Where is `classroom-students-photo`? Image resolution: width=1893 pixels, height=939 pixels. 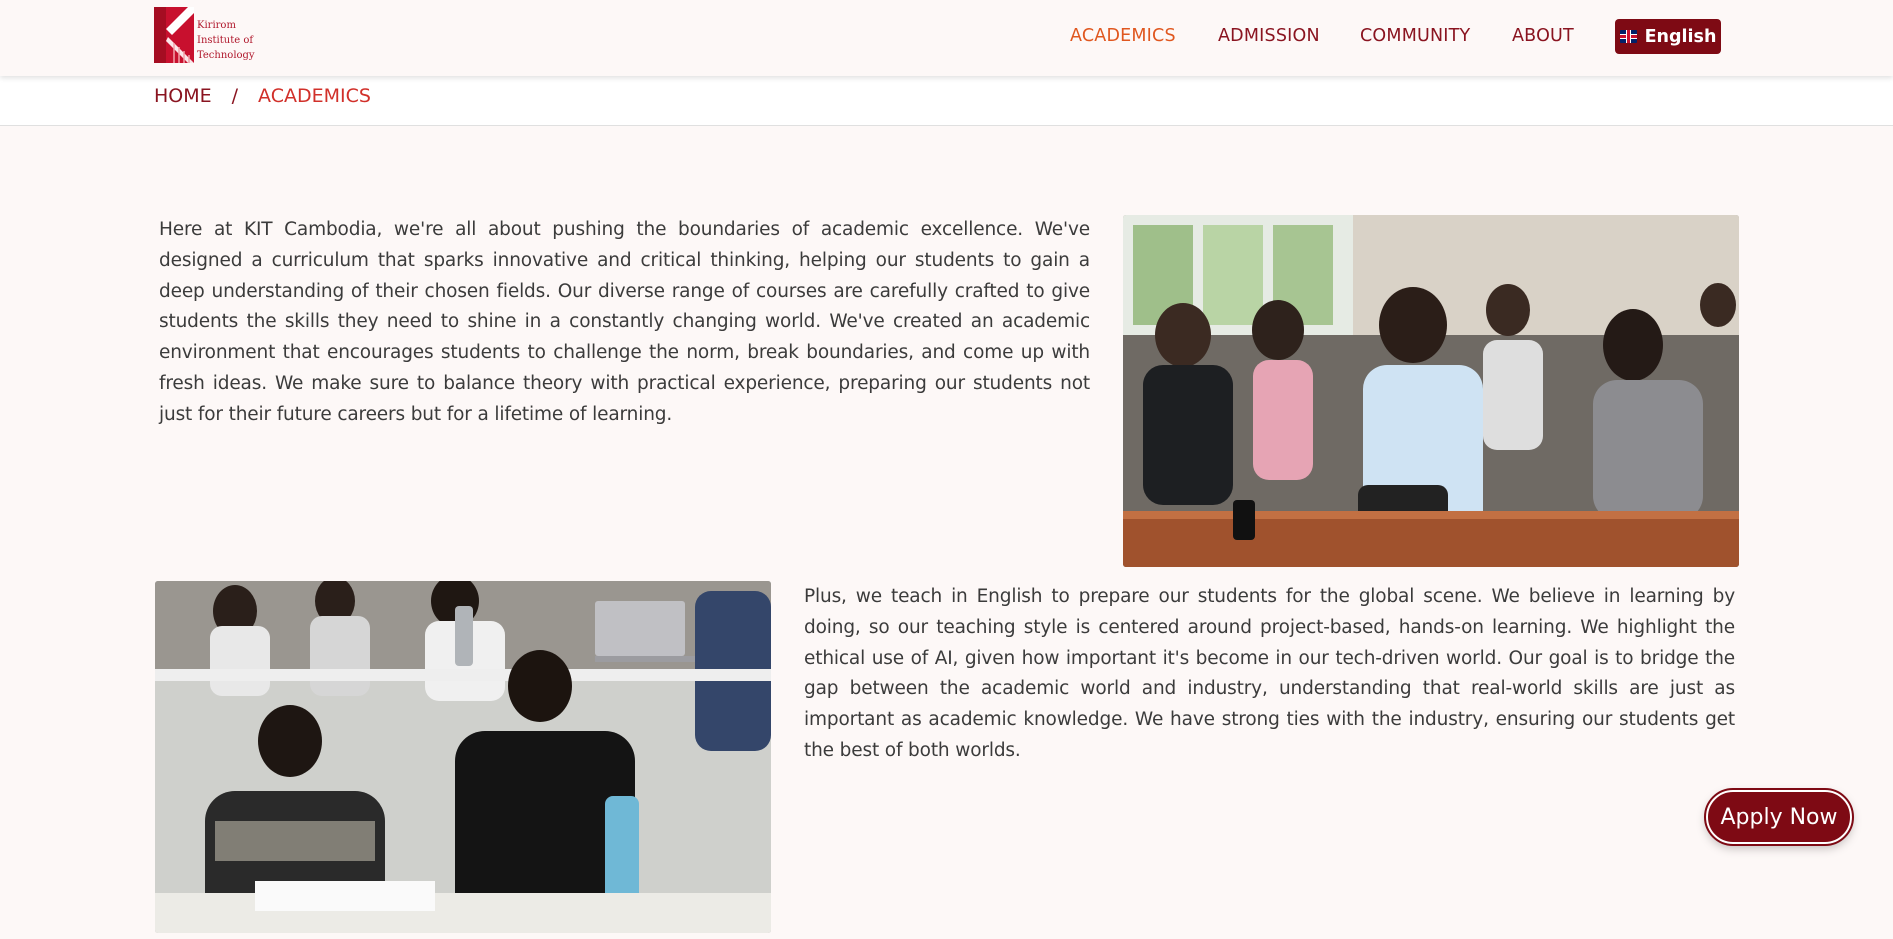
classroom-students-photo is located at coordinates (1431, 391).